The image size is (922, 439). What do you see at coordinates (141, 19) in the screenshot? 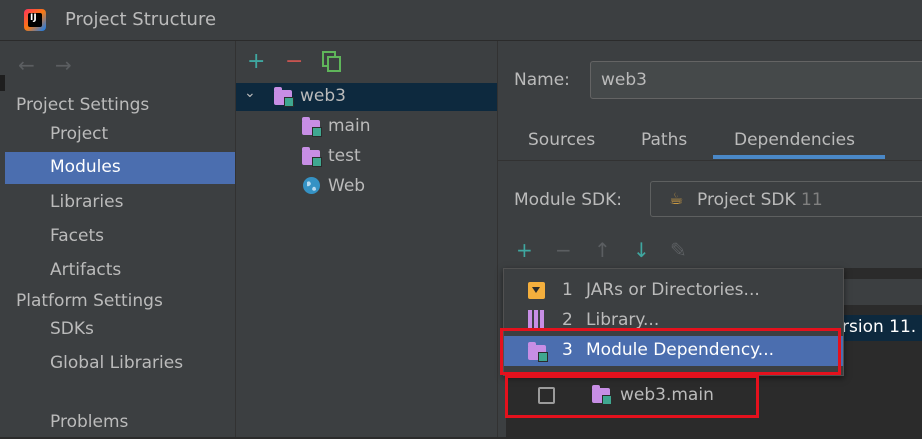
I see `window-title: Project Structure` at bounding box center [141, 19].